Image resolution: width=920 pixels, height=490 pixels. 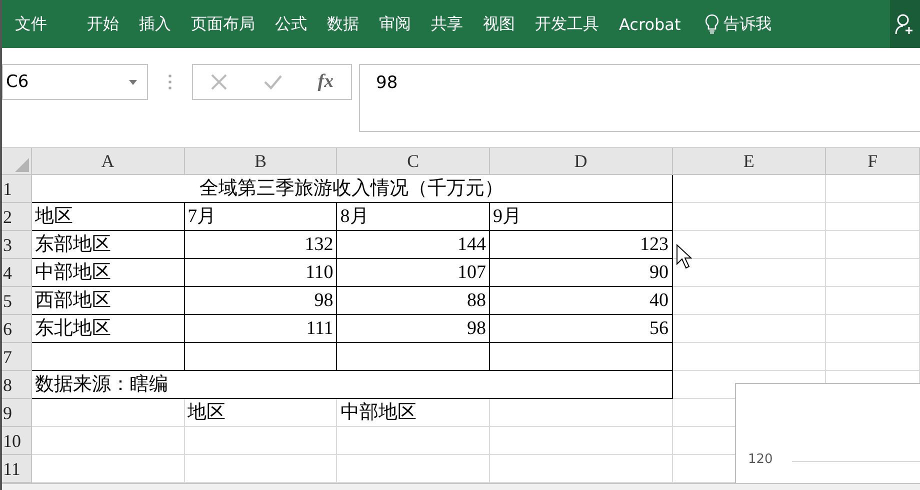 I want to click on table-cell: 40, so click(x=581, y=301).